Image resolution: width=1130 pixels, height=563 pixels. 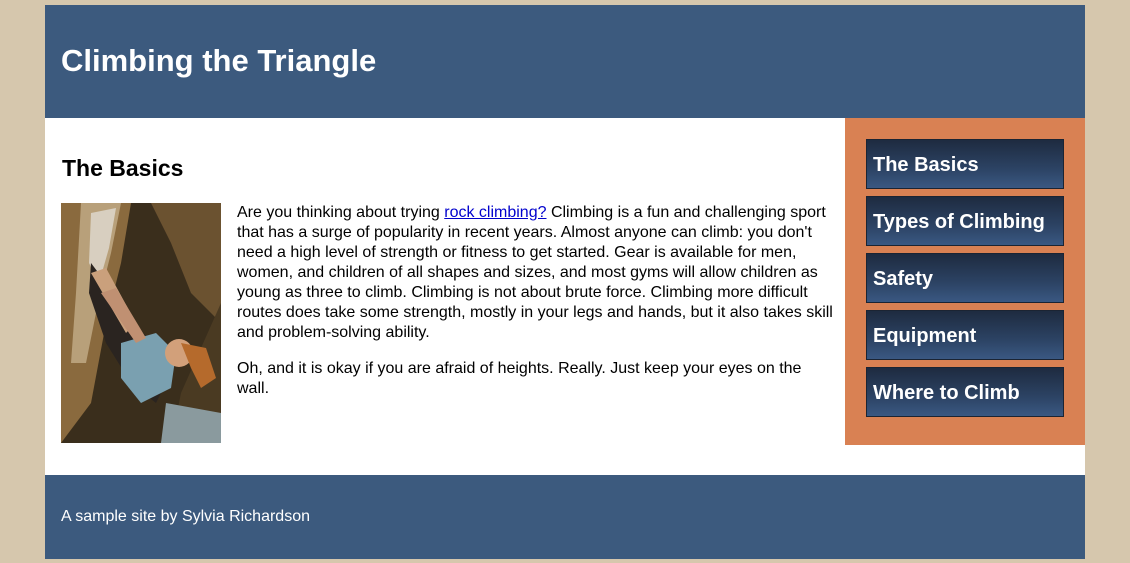 I want to click on nav-item-types-of-climbing: Types of Climbing, so click(x=965, y=221).